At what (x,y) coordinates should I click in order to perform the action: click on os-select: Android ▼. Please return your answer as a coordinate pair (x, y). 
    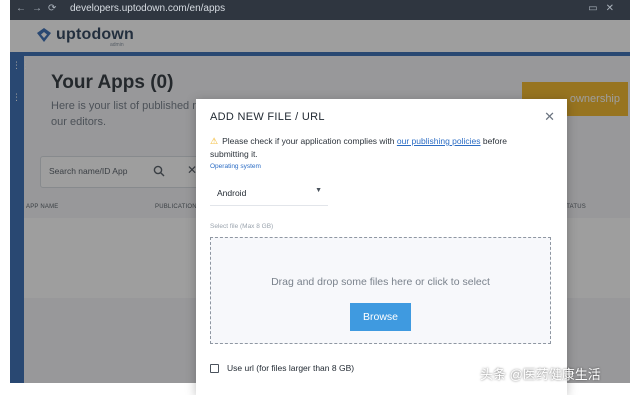
    Looking at the image, I should click on (269, 193).